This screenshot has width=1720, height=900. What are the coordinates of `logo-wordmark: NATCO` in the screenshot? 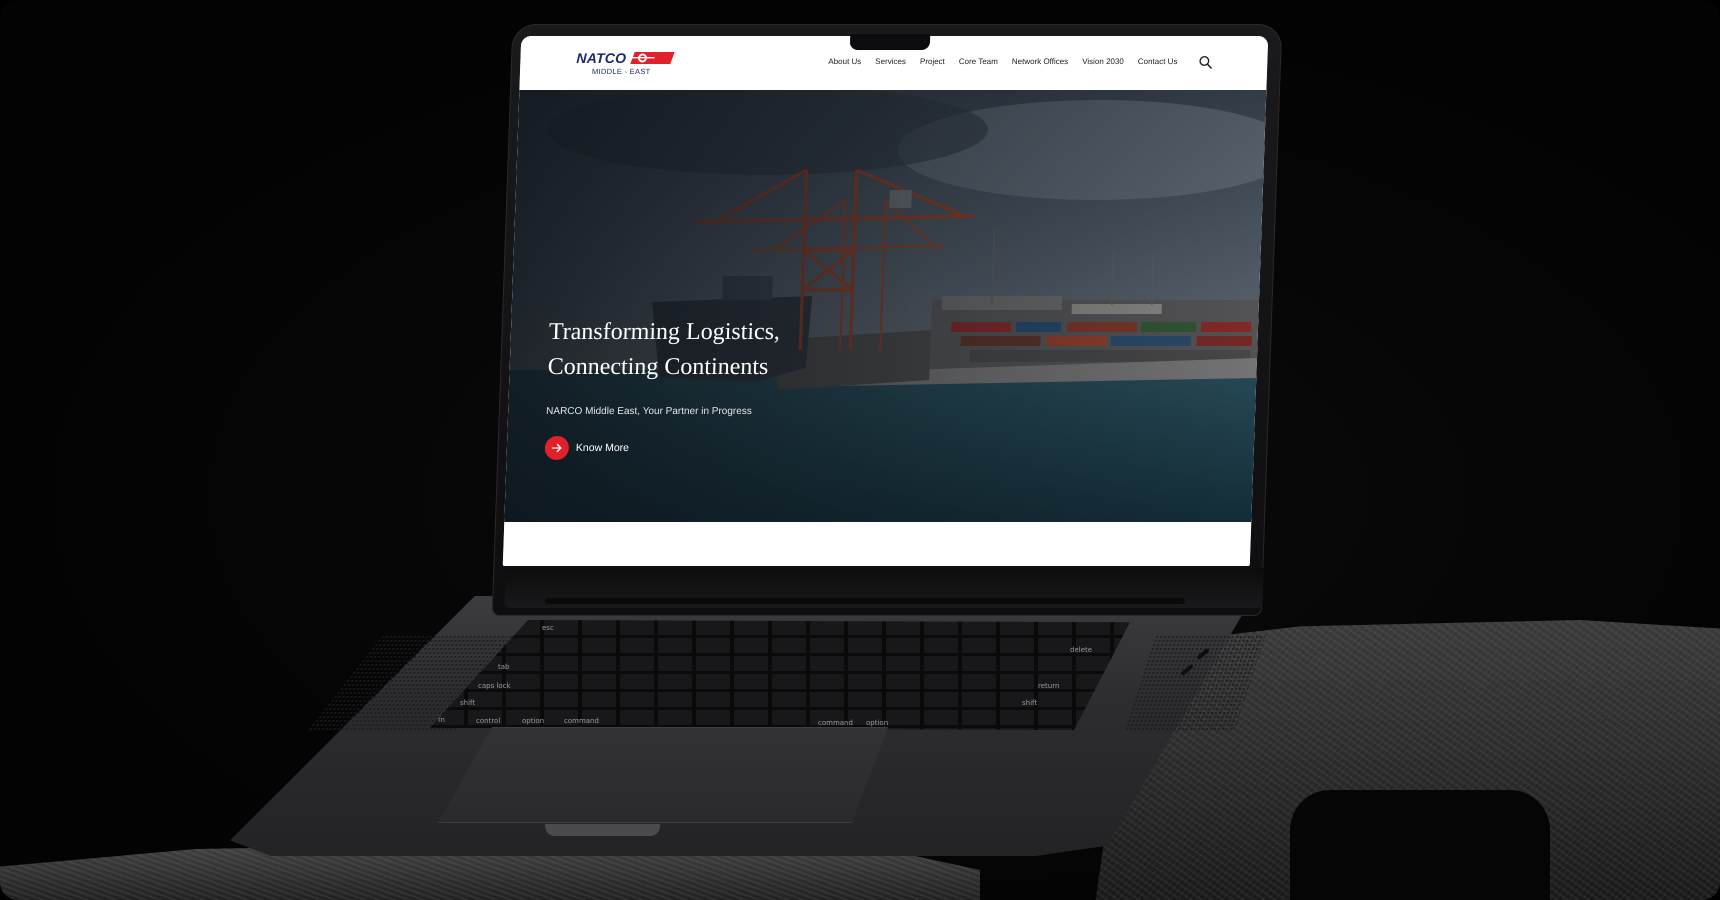 It's located at (601, 58).